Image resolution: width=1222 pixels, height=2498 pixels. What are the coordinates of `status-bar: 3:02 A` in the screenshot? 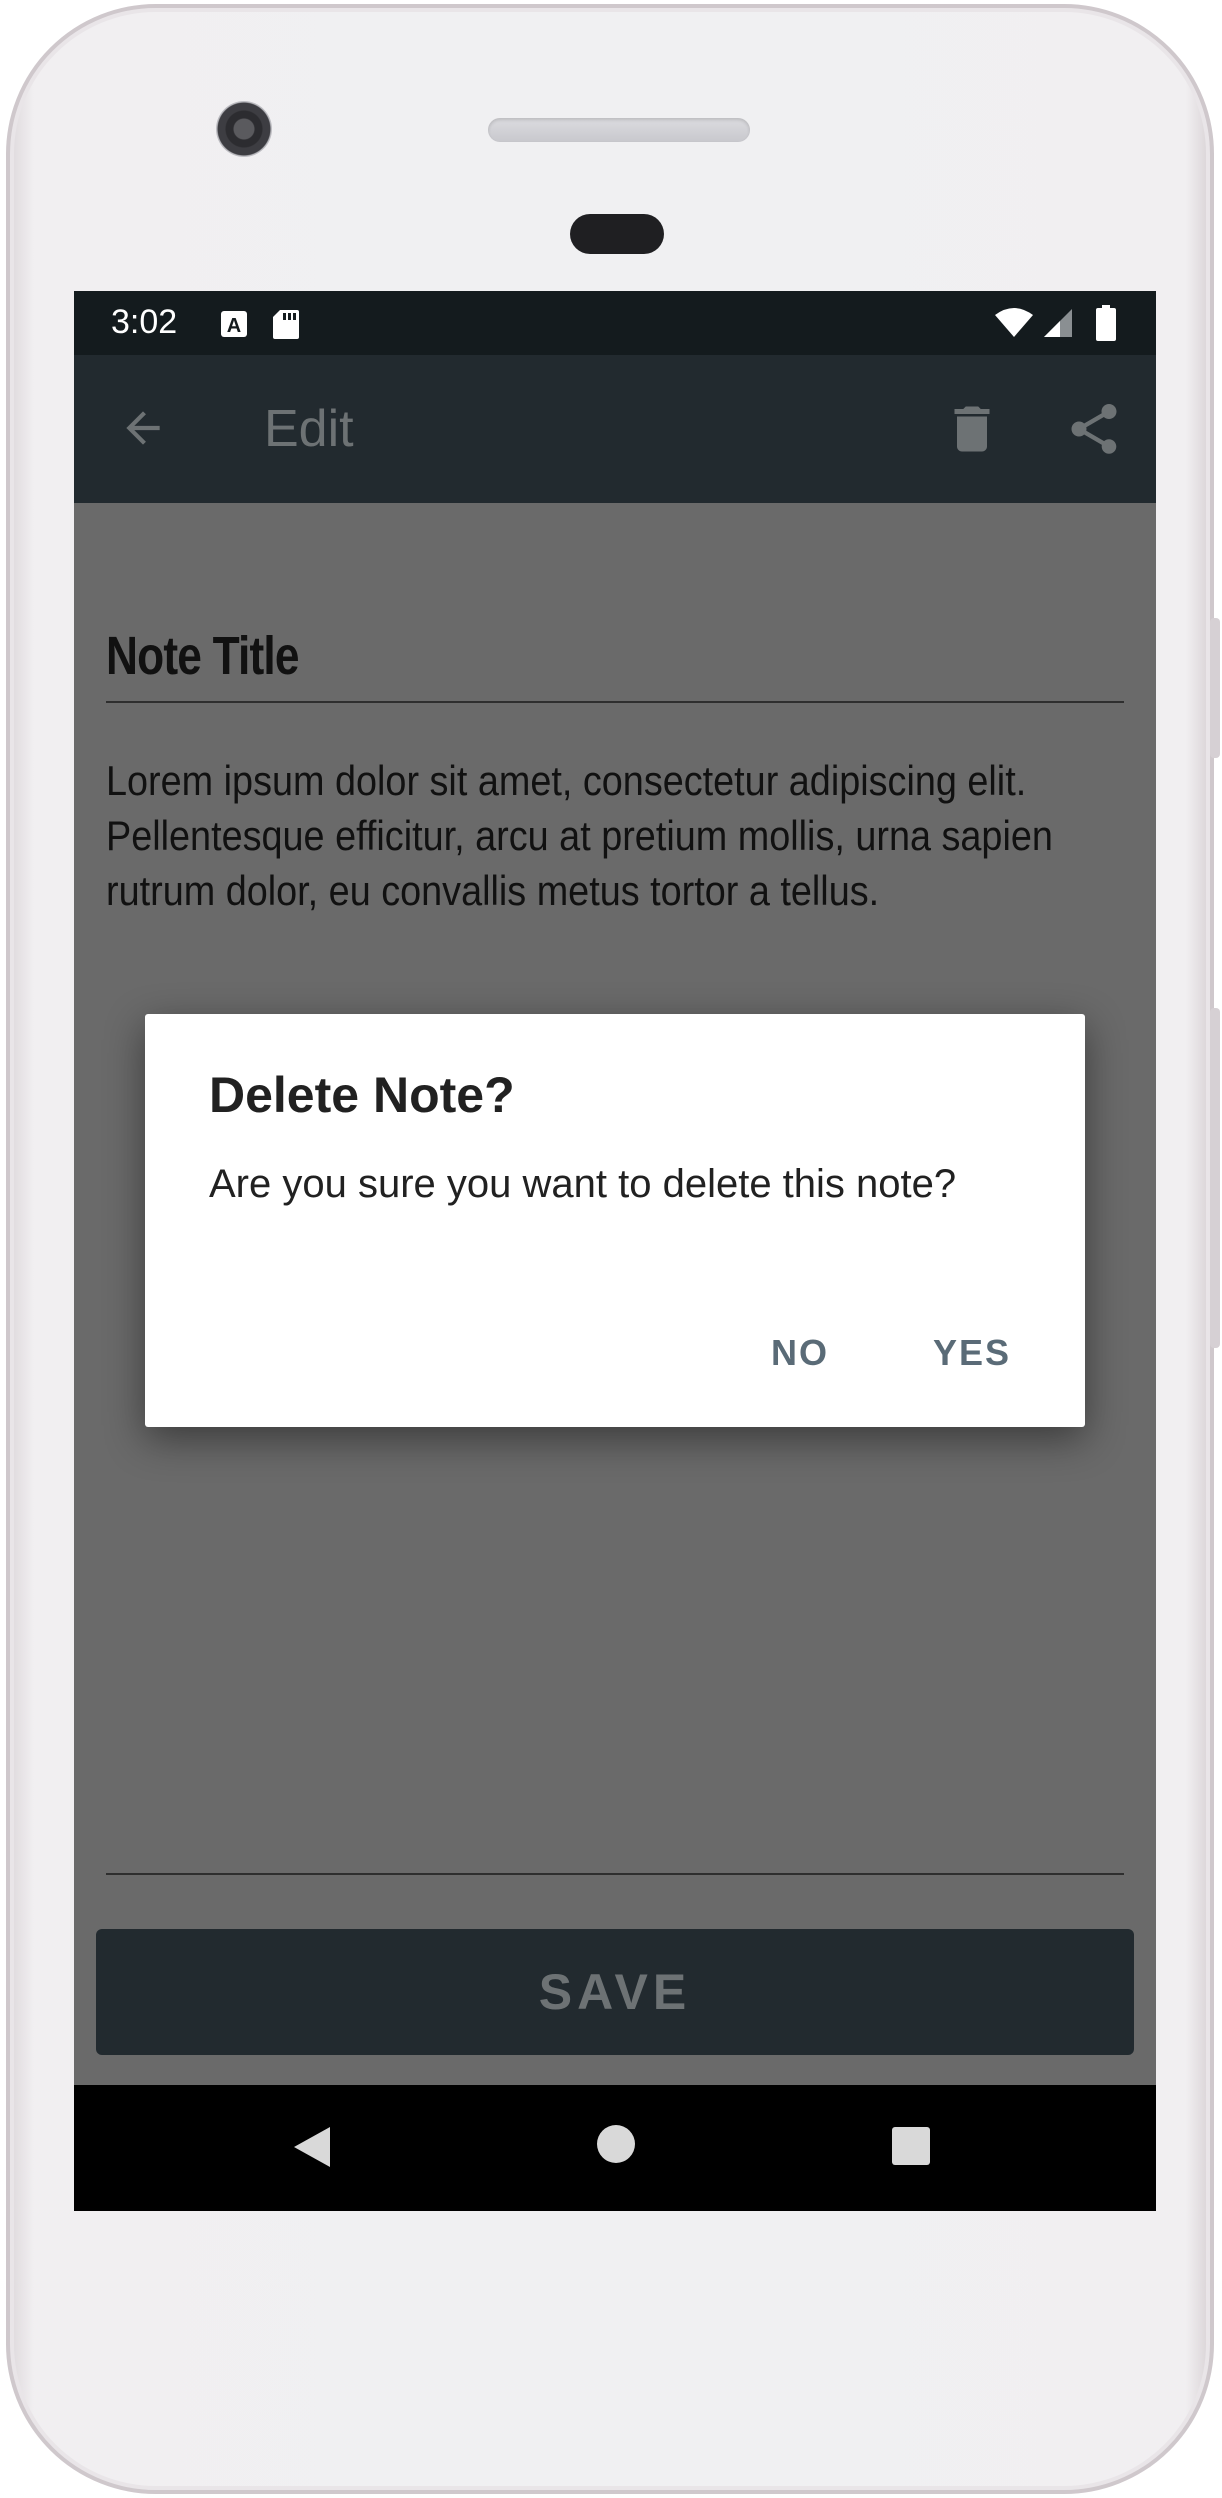 It's located at (615, 323).